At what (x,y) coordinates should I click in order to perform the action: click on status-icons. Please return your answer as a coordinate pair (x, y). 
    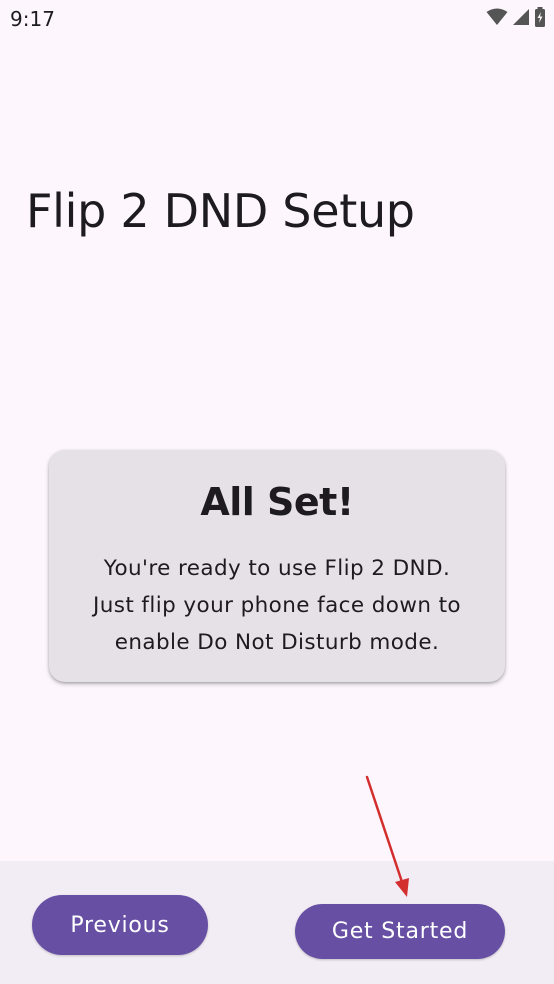
    Looking at the image, I should click on (516, 17).